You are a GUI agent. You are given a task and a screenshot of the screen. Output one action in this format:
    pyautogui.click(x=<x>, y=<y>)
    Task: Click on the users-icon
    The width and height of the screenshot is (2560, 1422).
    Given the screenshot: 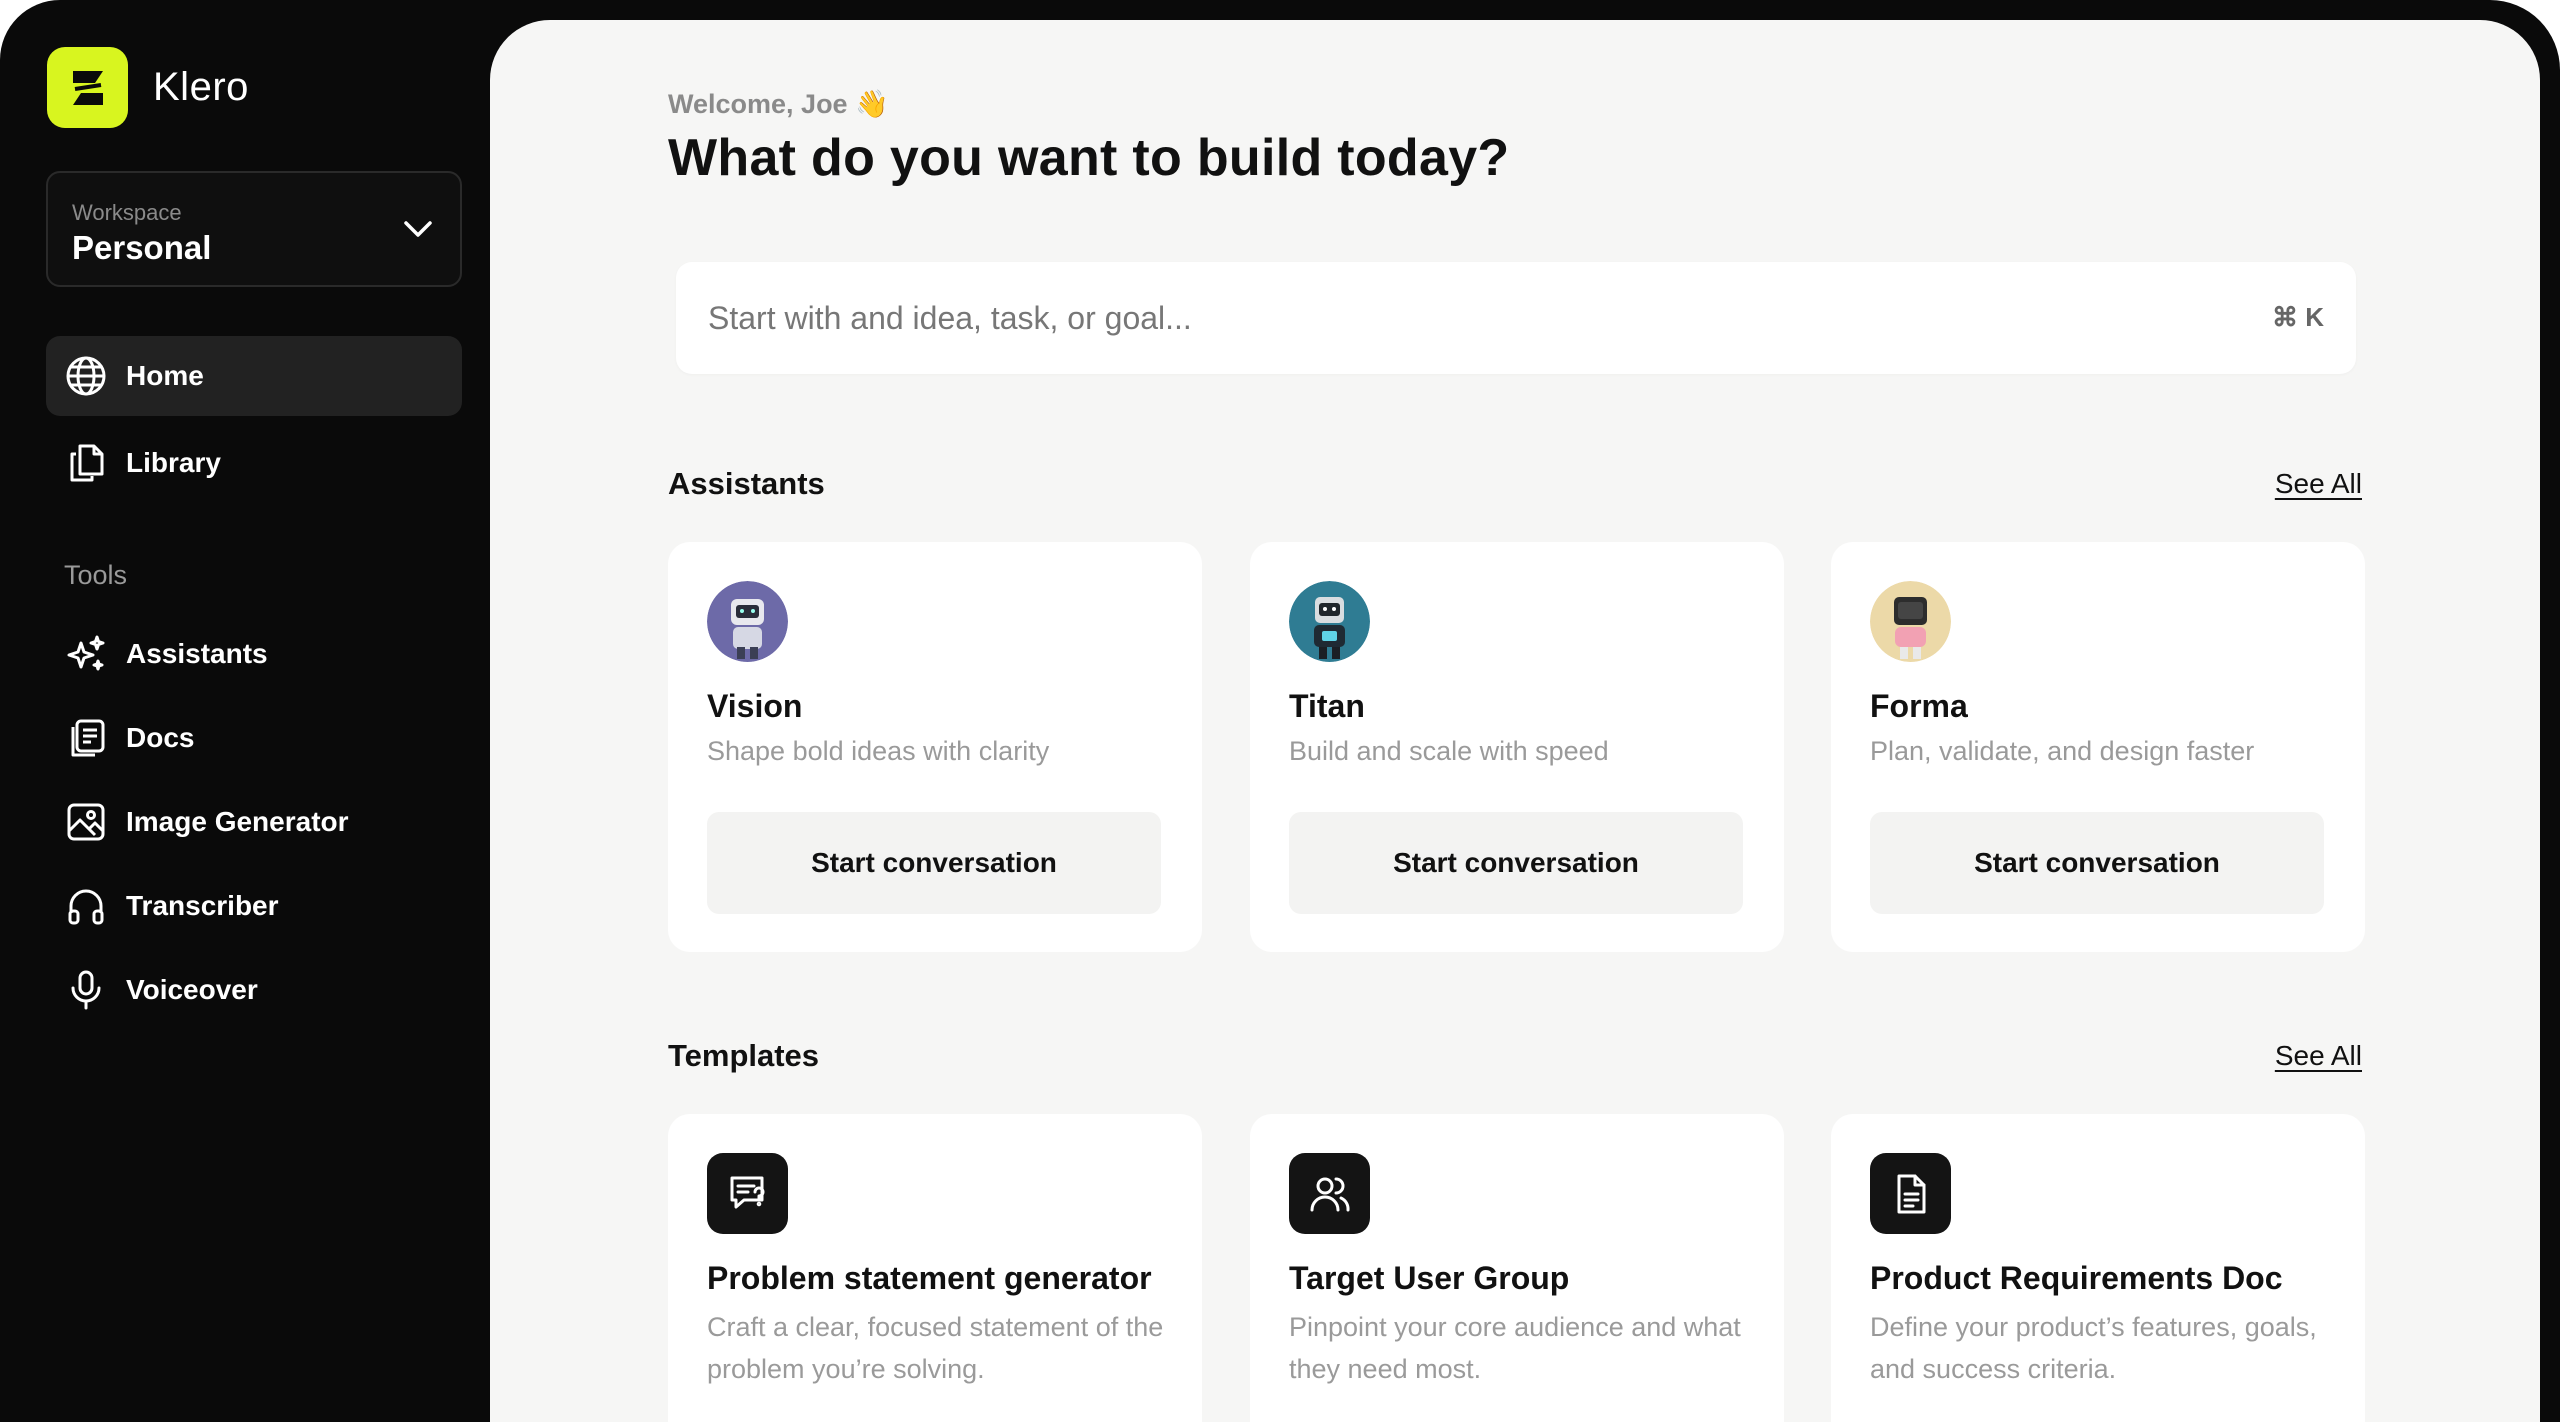 What is the action you would take?
    pyautogui.click(x=1329, y=1193)
    